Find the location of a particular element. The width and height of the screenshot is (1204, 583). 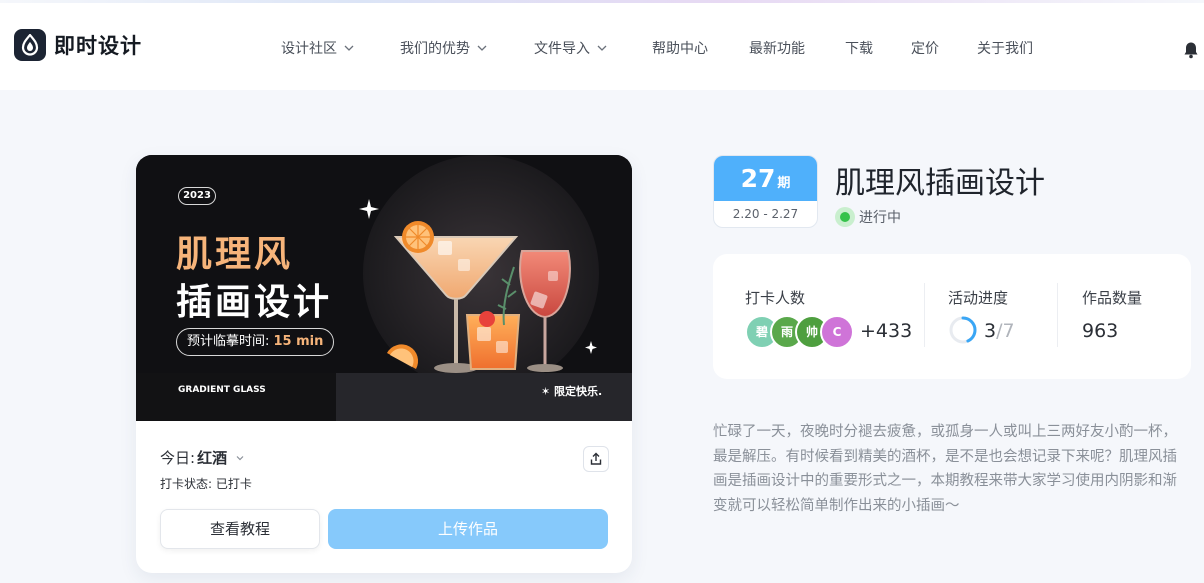

stats-panel: 打卡人数 碧 雨 帅 C +433 活动进度 3/7 作品数量 963 is located at coordinates (952, 316).